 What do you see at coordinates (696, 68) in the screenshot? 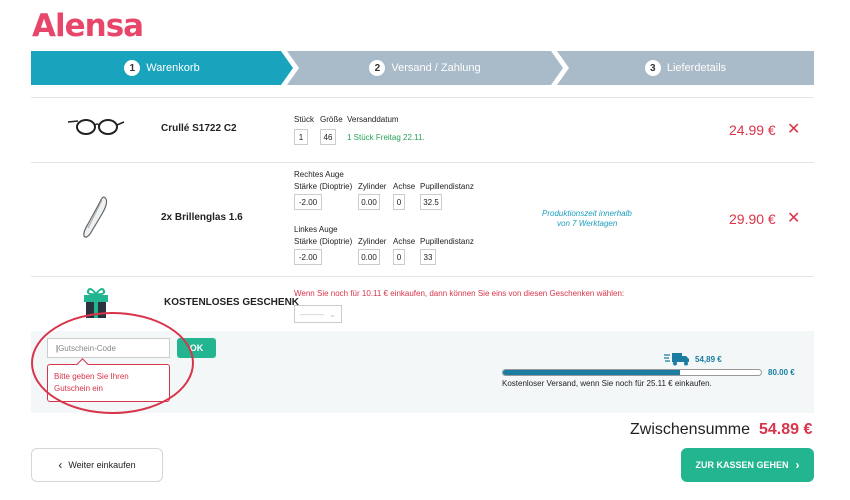
I see `step-label: Lieferdetails` at bounding box center [696, 68].